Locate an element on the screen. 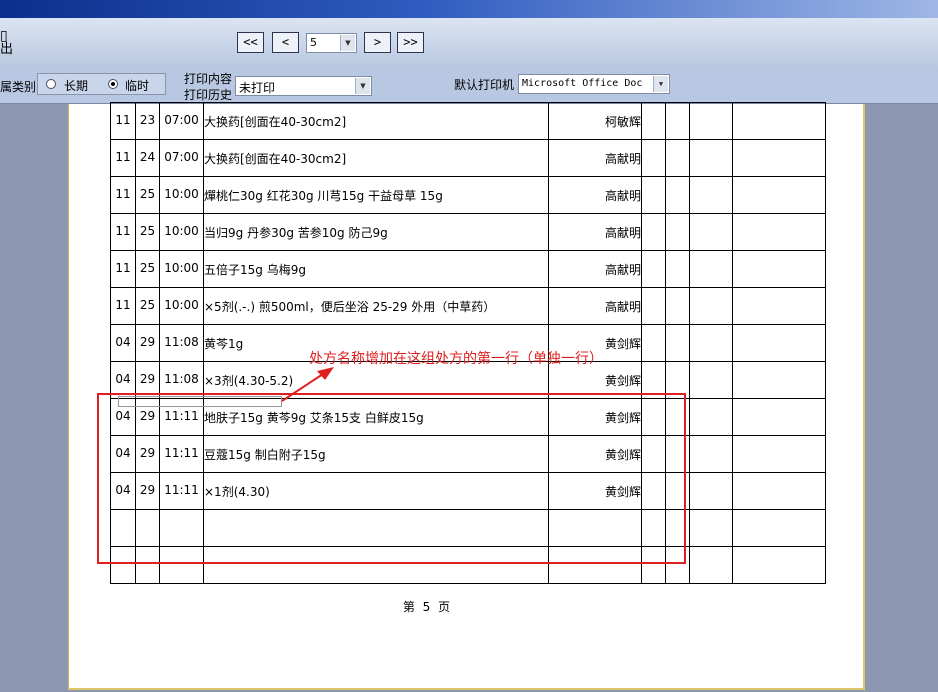 The width and height of the screenshot is (938, 692). annotation-text: 处方名称增加在这组处方的第一行（单独一行） is located at coordinates (456, 359).